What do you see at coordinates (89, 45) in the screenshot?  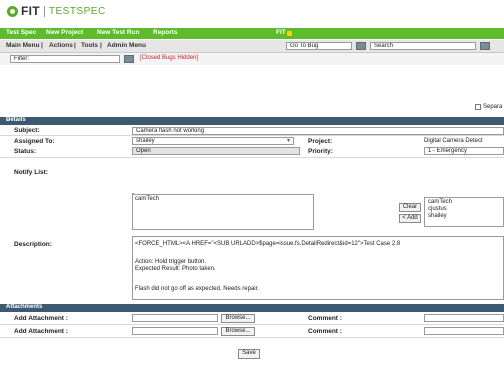 I see `menu-tools: Tools` at bounding box center [89, 45].